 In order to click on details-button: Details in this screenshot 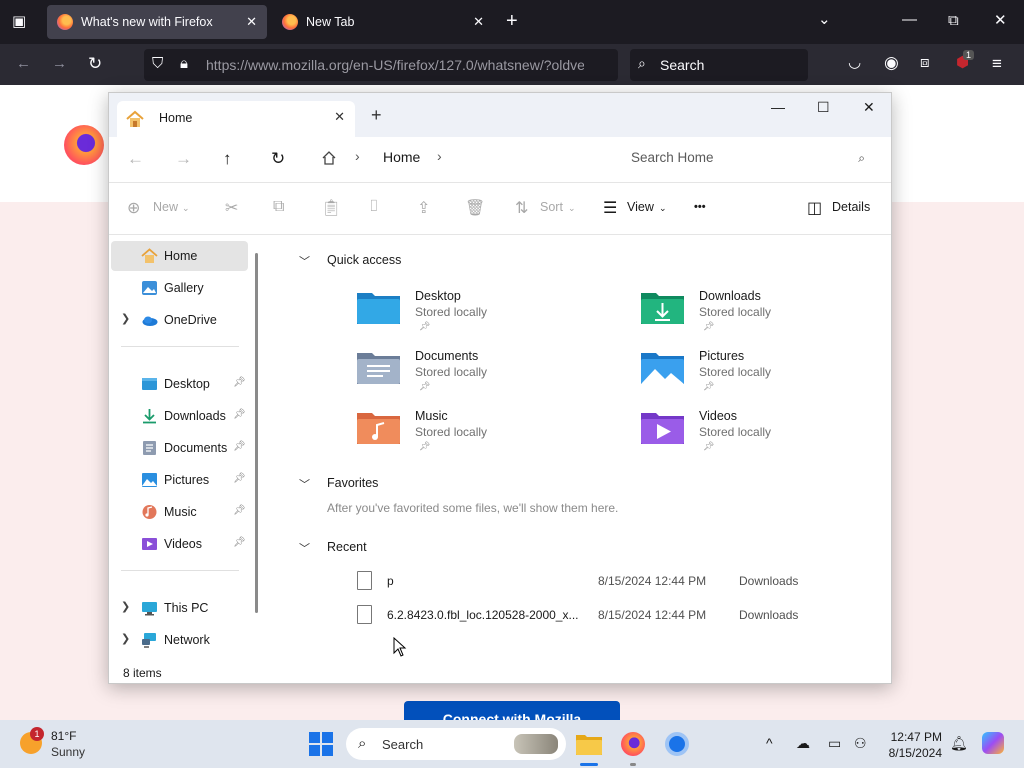, I will do `click(851, 207)`.